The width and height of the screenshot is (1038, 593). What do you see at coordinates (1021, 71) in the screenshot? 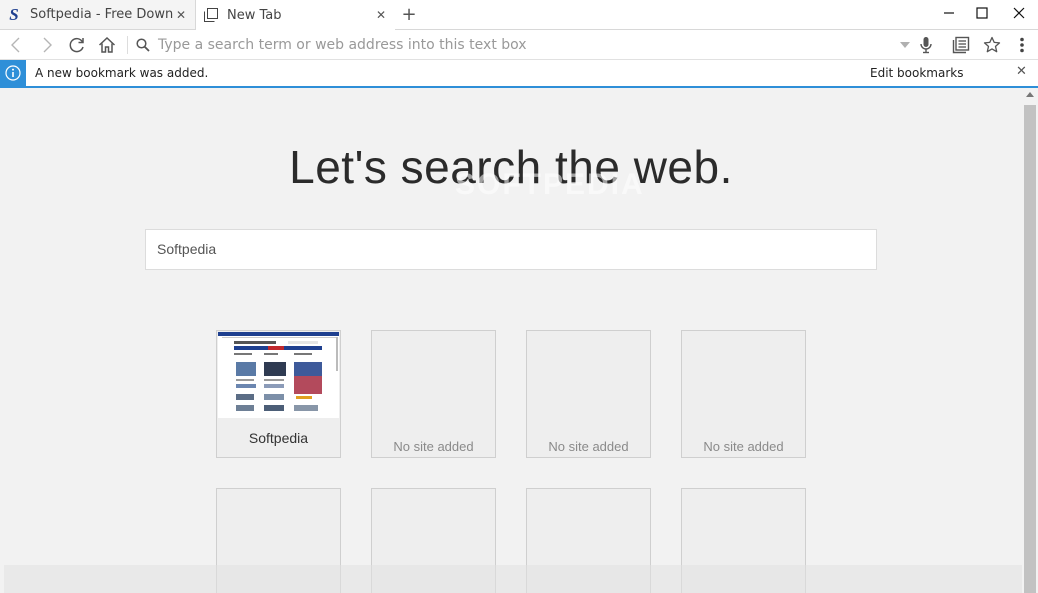
I see `close-notification-icon: ✕` at bounding box center [1021, 71].